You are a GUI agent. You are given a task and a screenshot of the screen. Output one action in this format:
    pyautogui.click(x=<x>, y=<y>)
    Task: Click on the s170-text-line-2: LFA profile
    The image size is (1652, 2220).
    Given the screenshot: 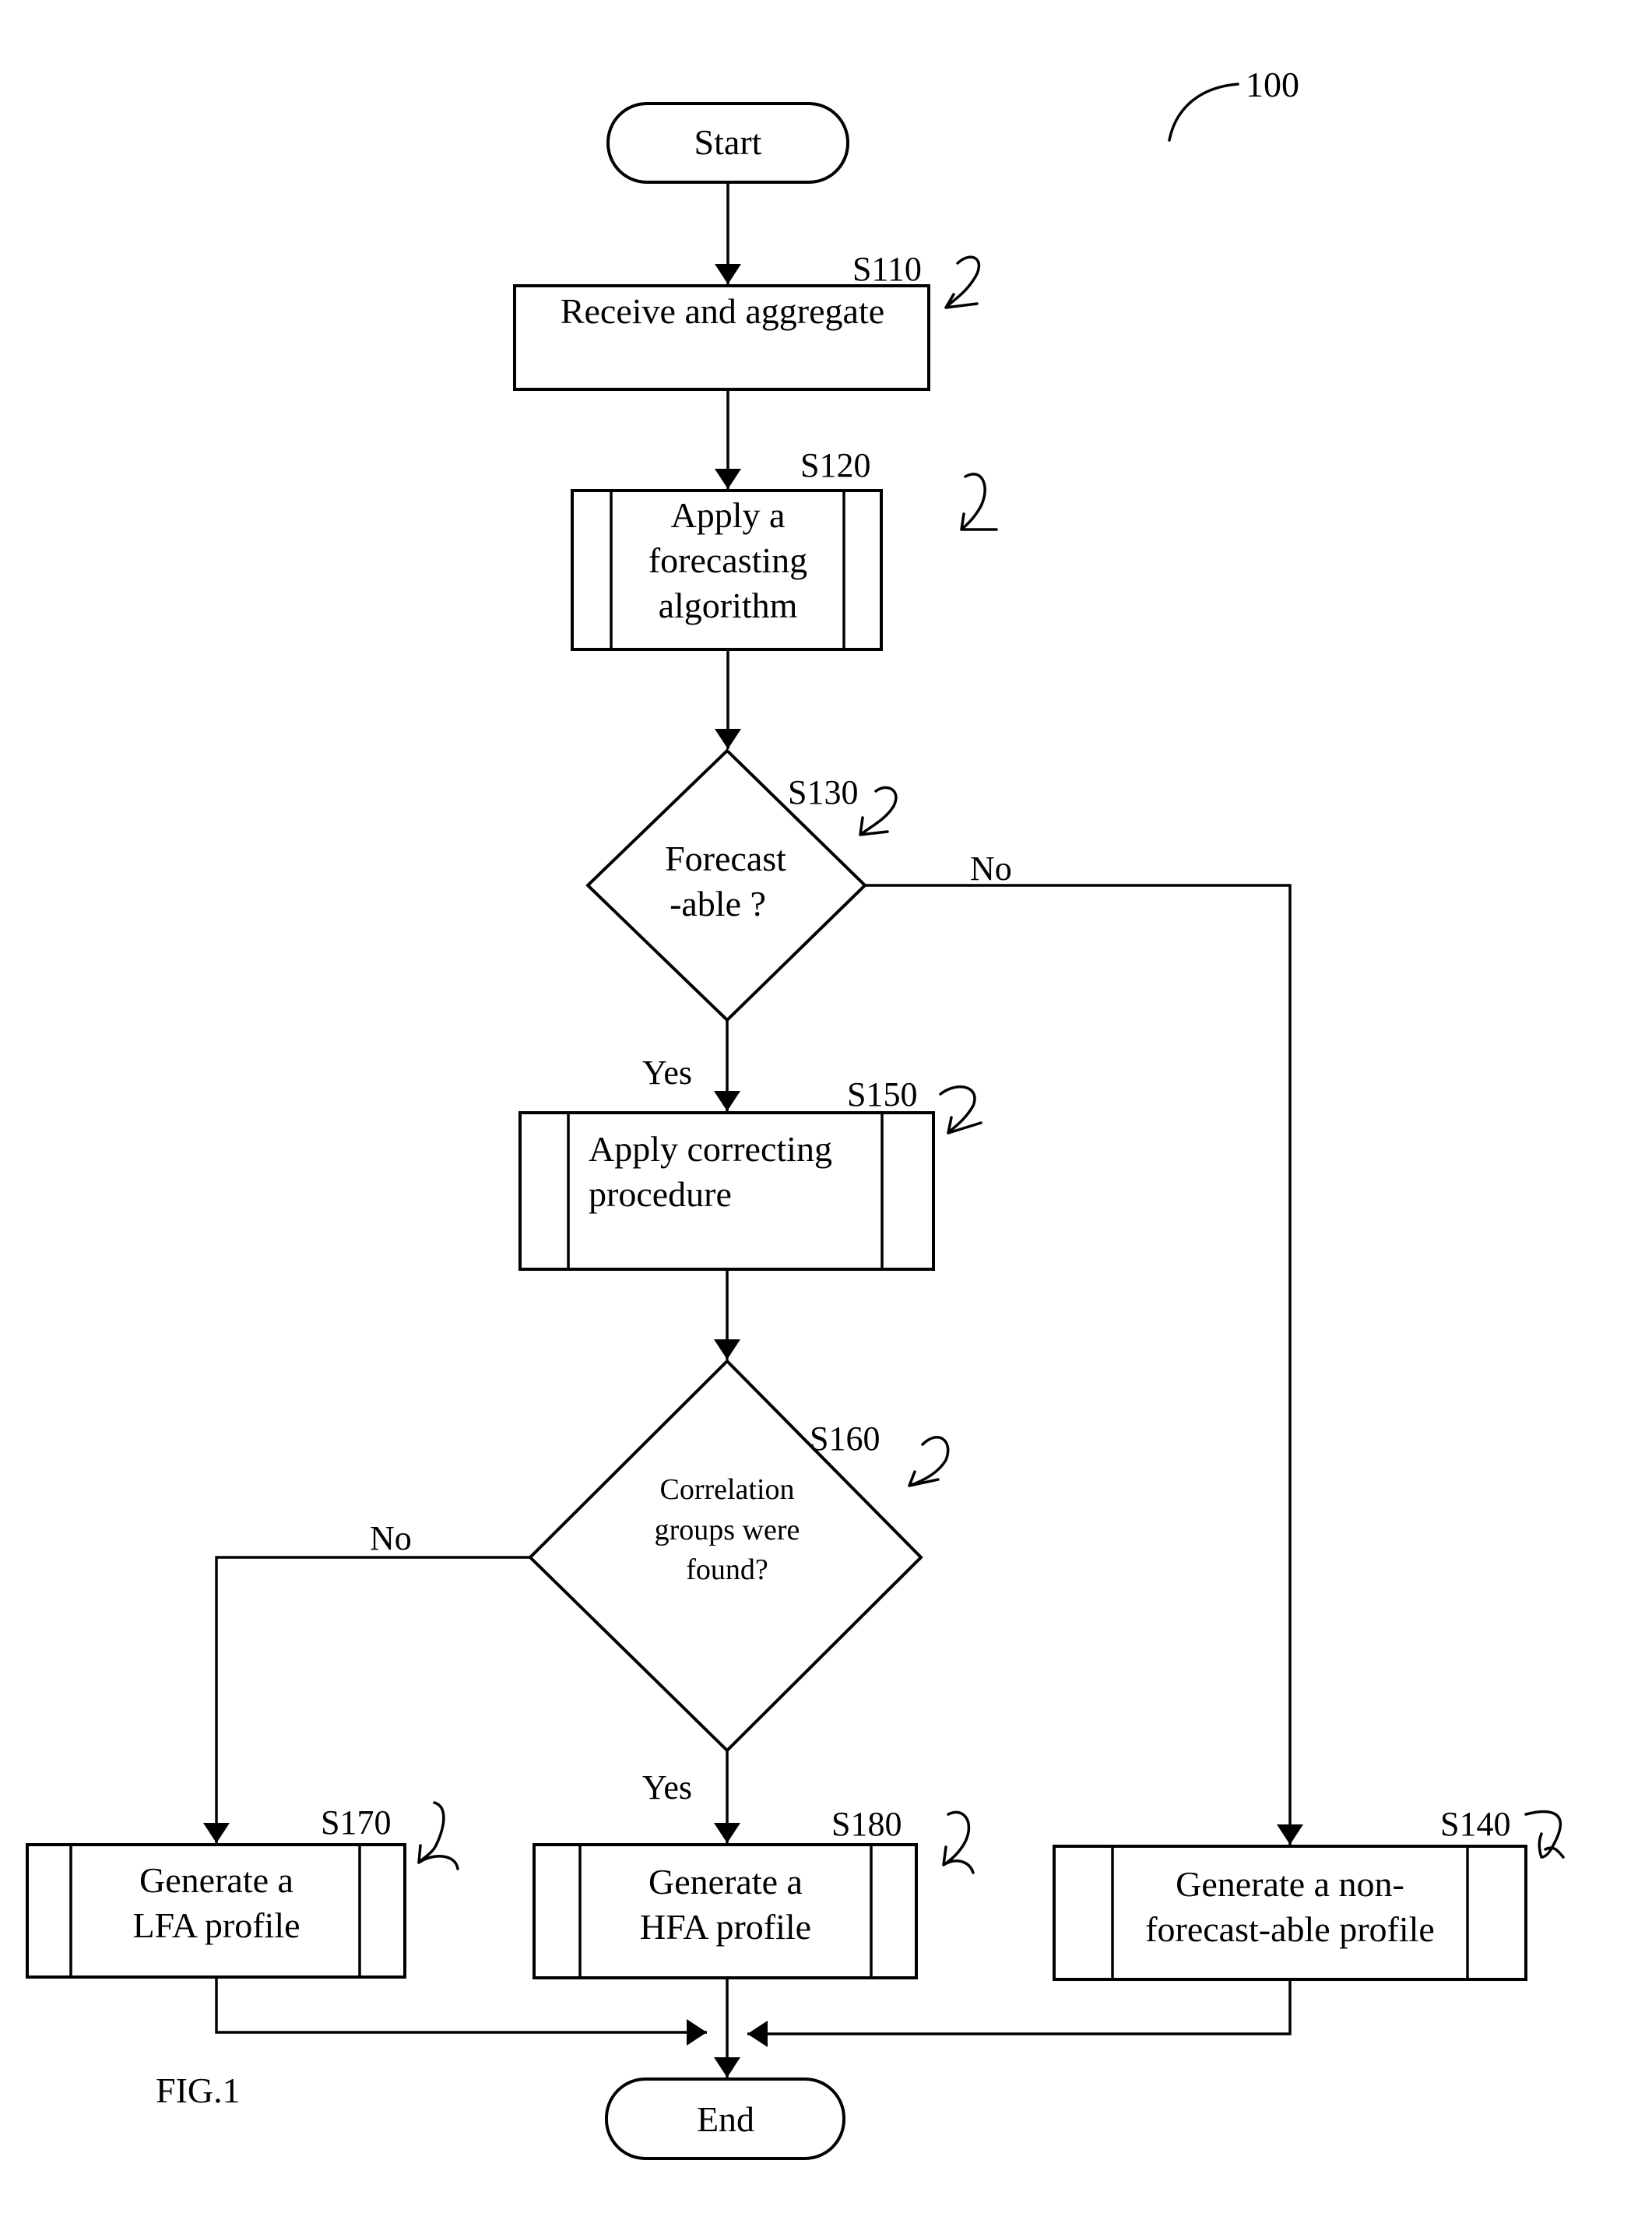 What is the action you would take?
    pyautogui.click(x=216, y=1925)
    